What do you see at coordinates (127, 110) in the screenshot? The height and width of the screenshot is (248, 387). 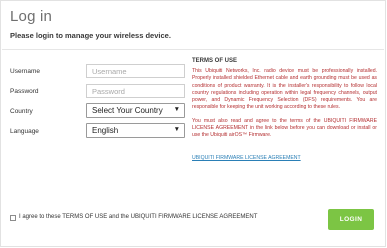 I see `country-select-value: Select Your Country` at bounding box center [127, 110].